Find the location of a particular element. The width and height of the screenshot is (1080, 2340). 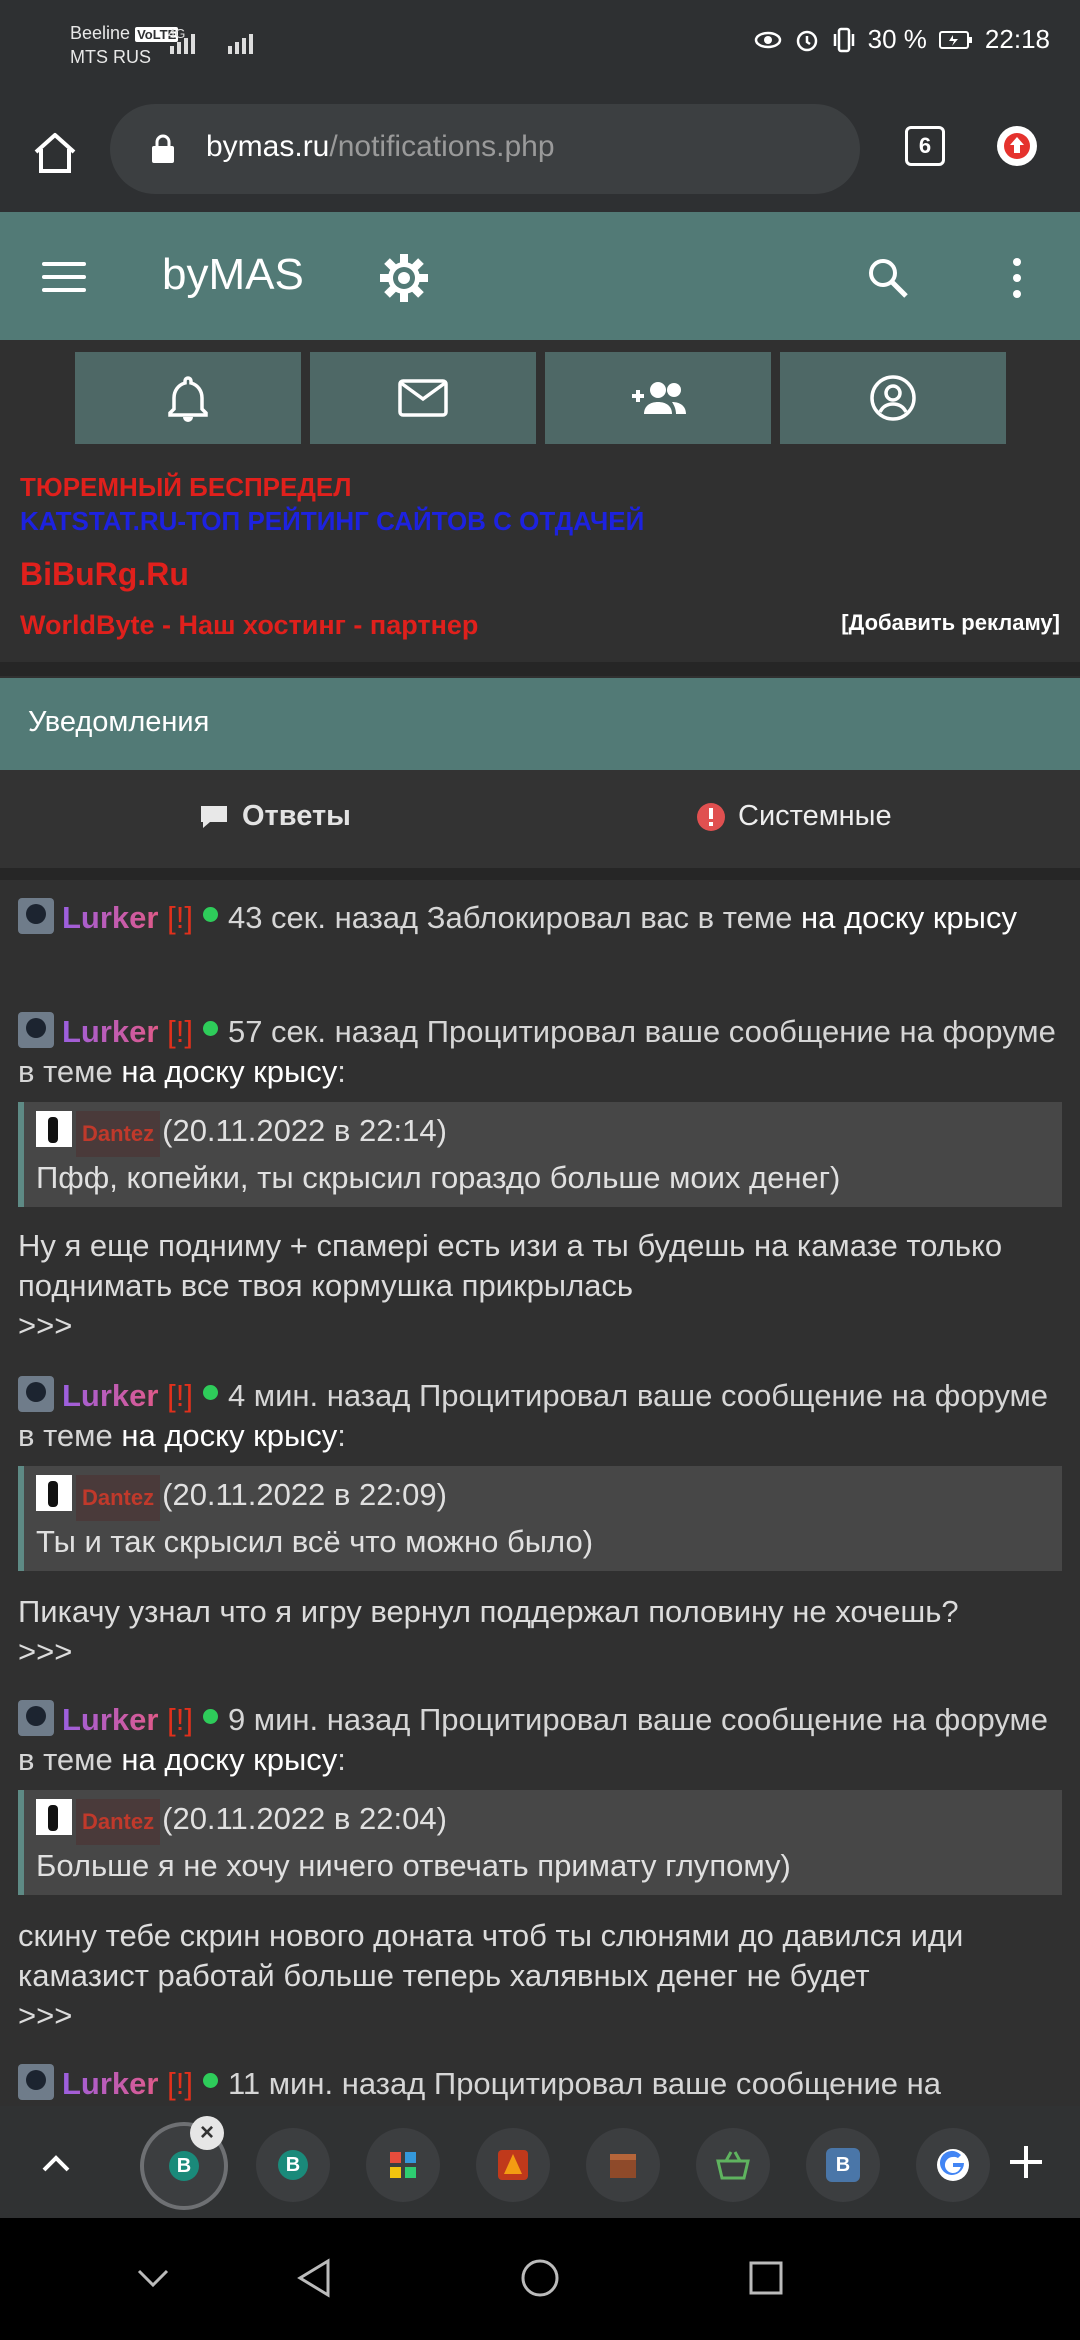

tab-icon-basket is located at coordinates (733, 2165).